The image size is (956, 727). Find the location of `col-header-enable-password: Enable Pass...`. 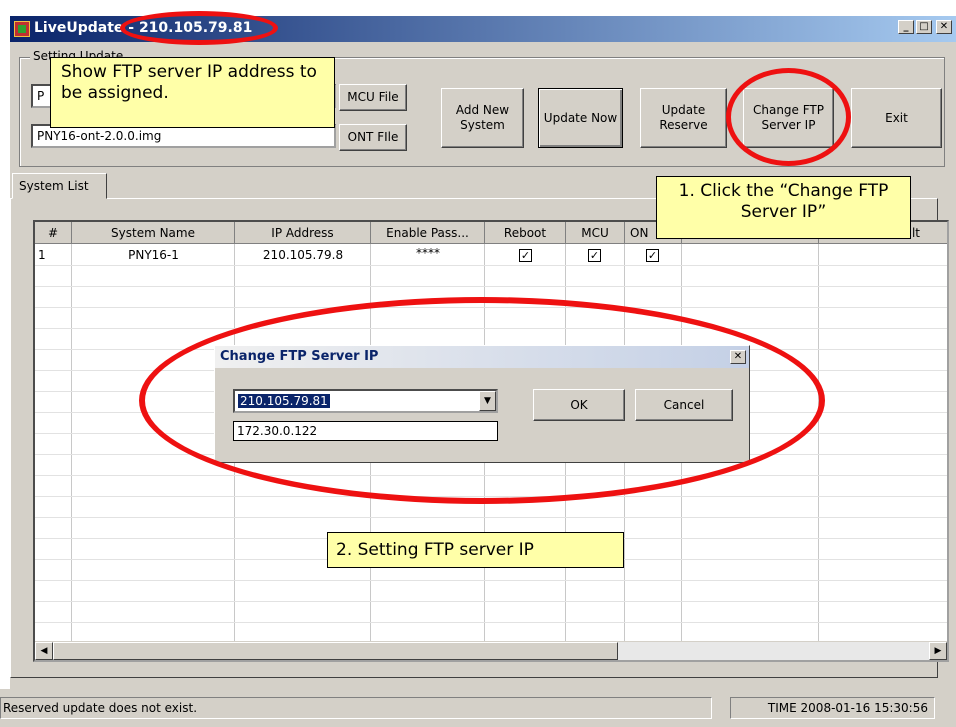

col-header-enable-password: Enable Pass... is located at coordinates (428, 233).